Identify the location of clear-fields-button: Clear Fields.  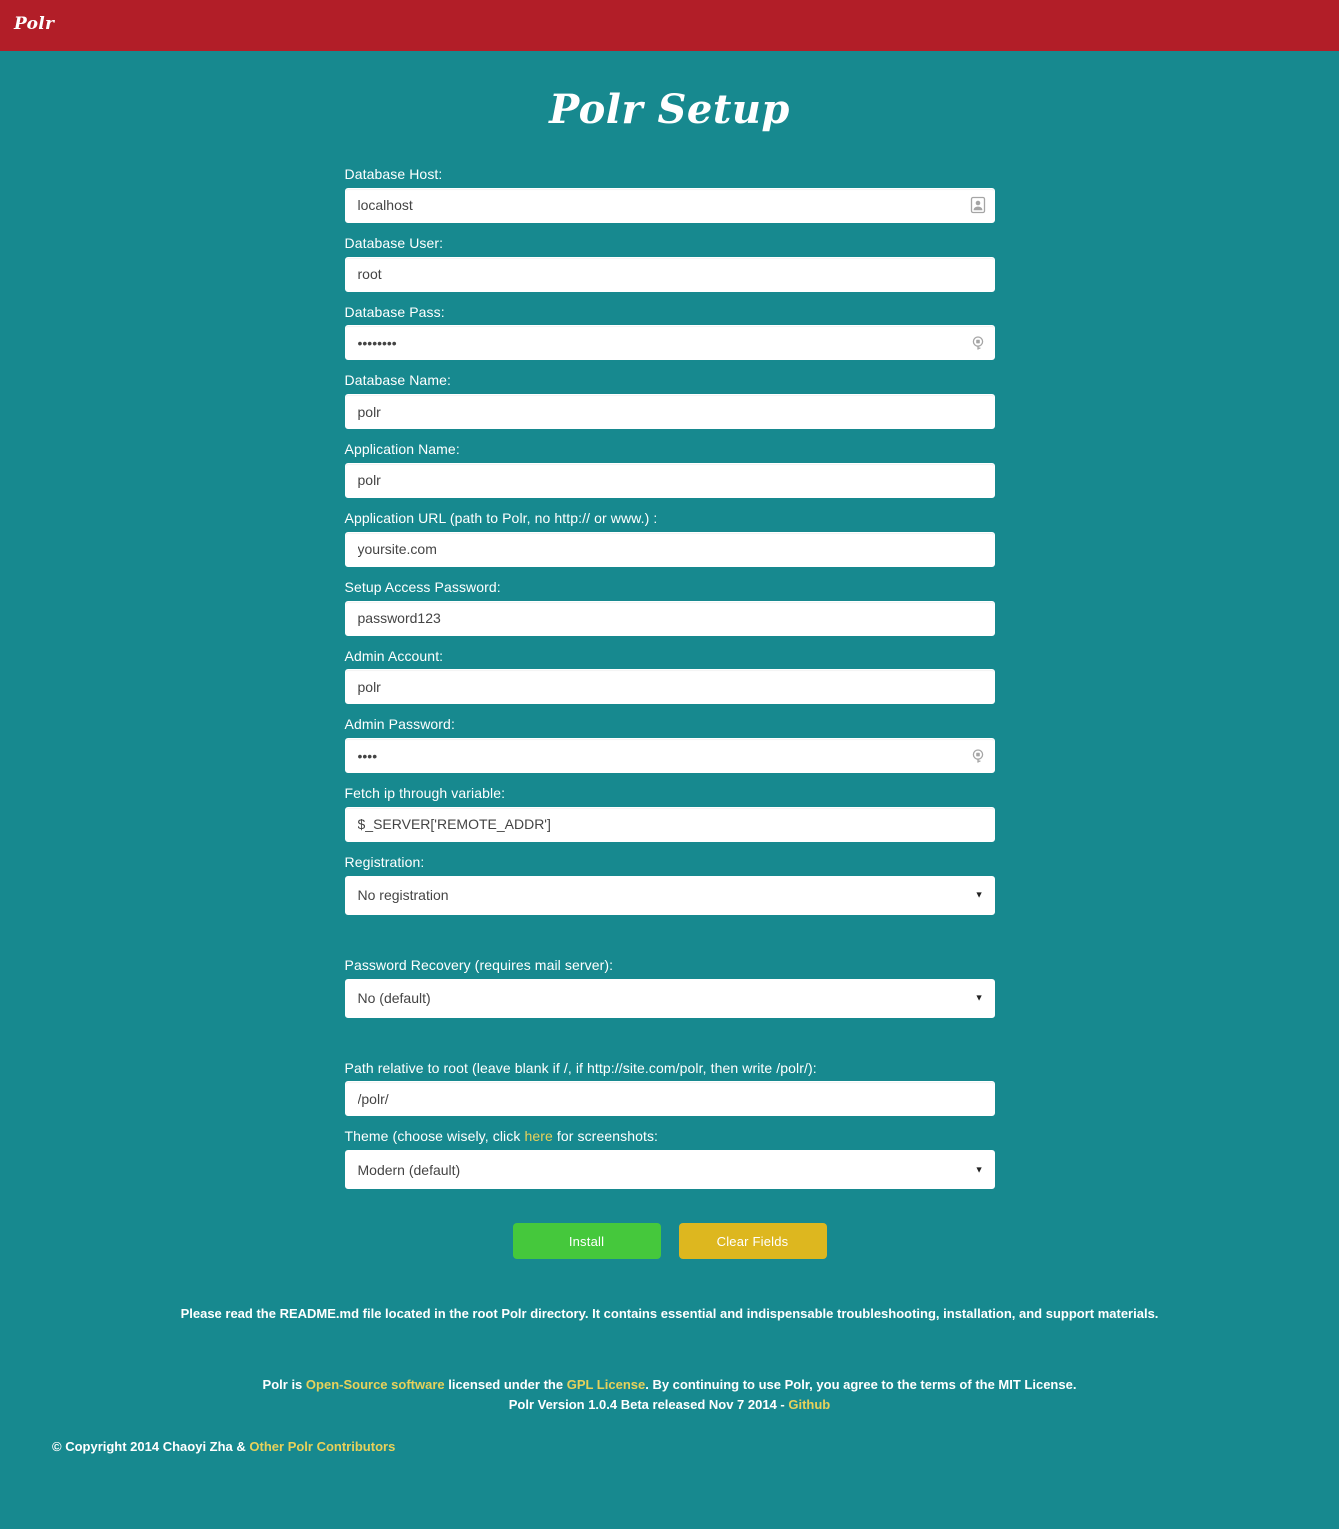
(752, 1241).